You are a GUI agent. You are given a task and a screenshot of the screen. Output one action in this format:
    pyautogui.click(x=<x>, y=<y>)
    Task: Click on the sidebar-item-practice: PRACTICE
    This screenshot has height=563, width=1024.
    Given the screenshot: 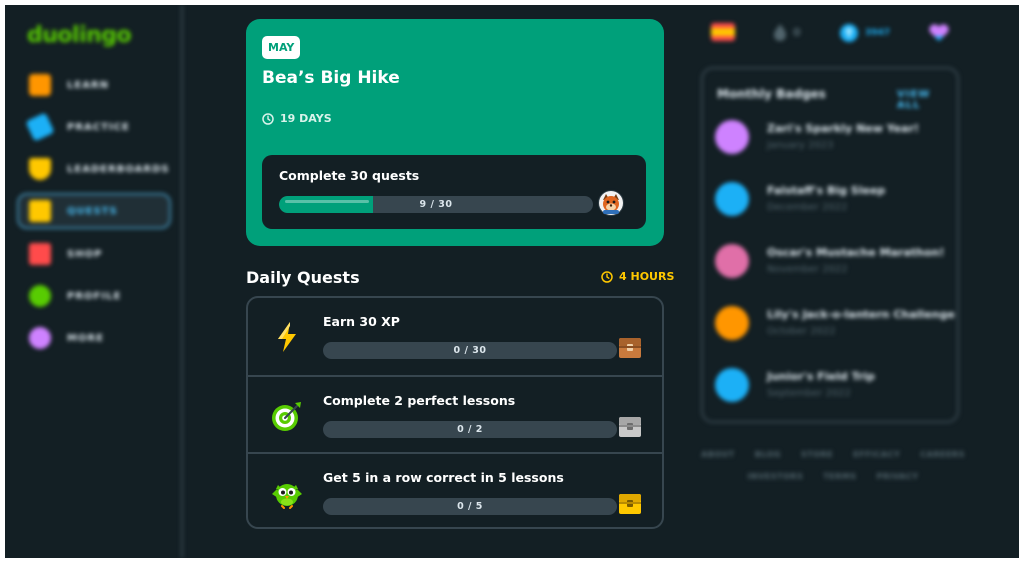 What is the action you would take?
    pyautogui.click(x=94, y=127)
    